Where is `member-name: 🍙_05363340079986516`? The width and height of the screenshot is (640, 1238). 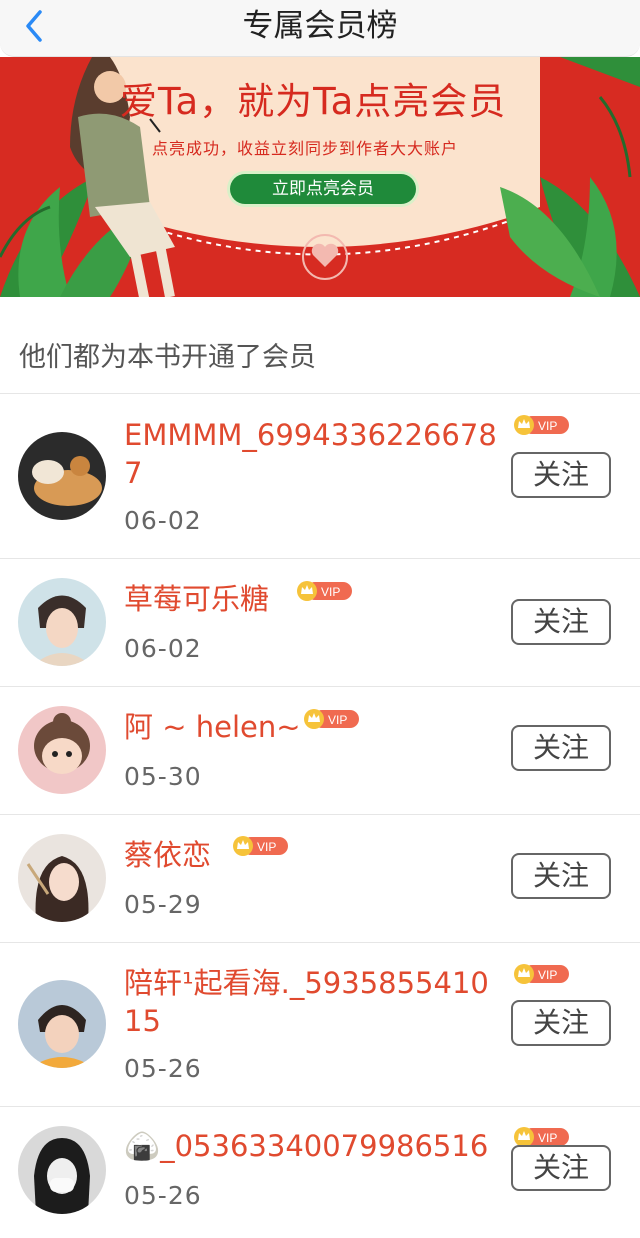 member-name: 🍙_05363340079986516 is located at coordinates (306, 1146).